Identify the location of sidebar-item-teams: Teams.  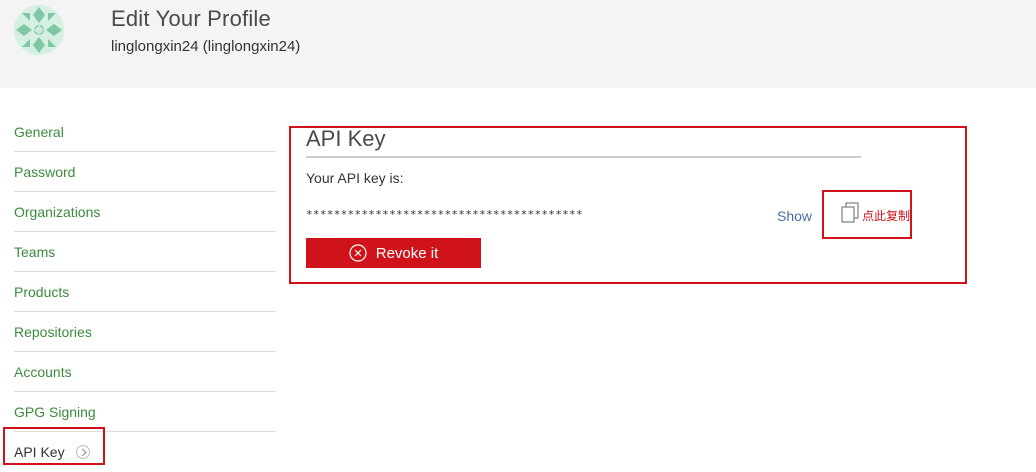
(145, 252).